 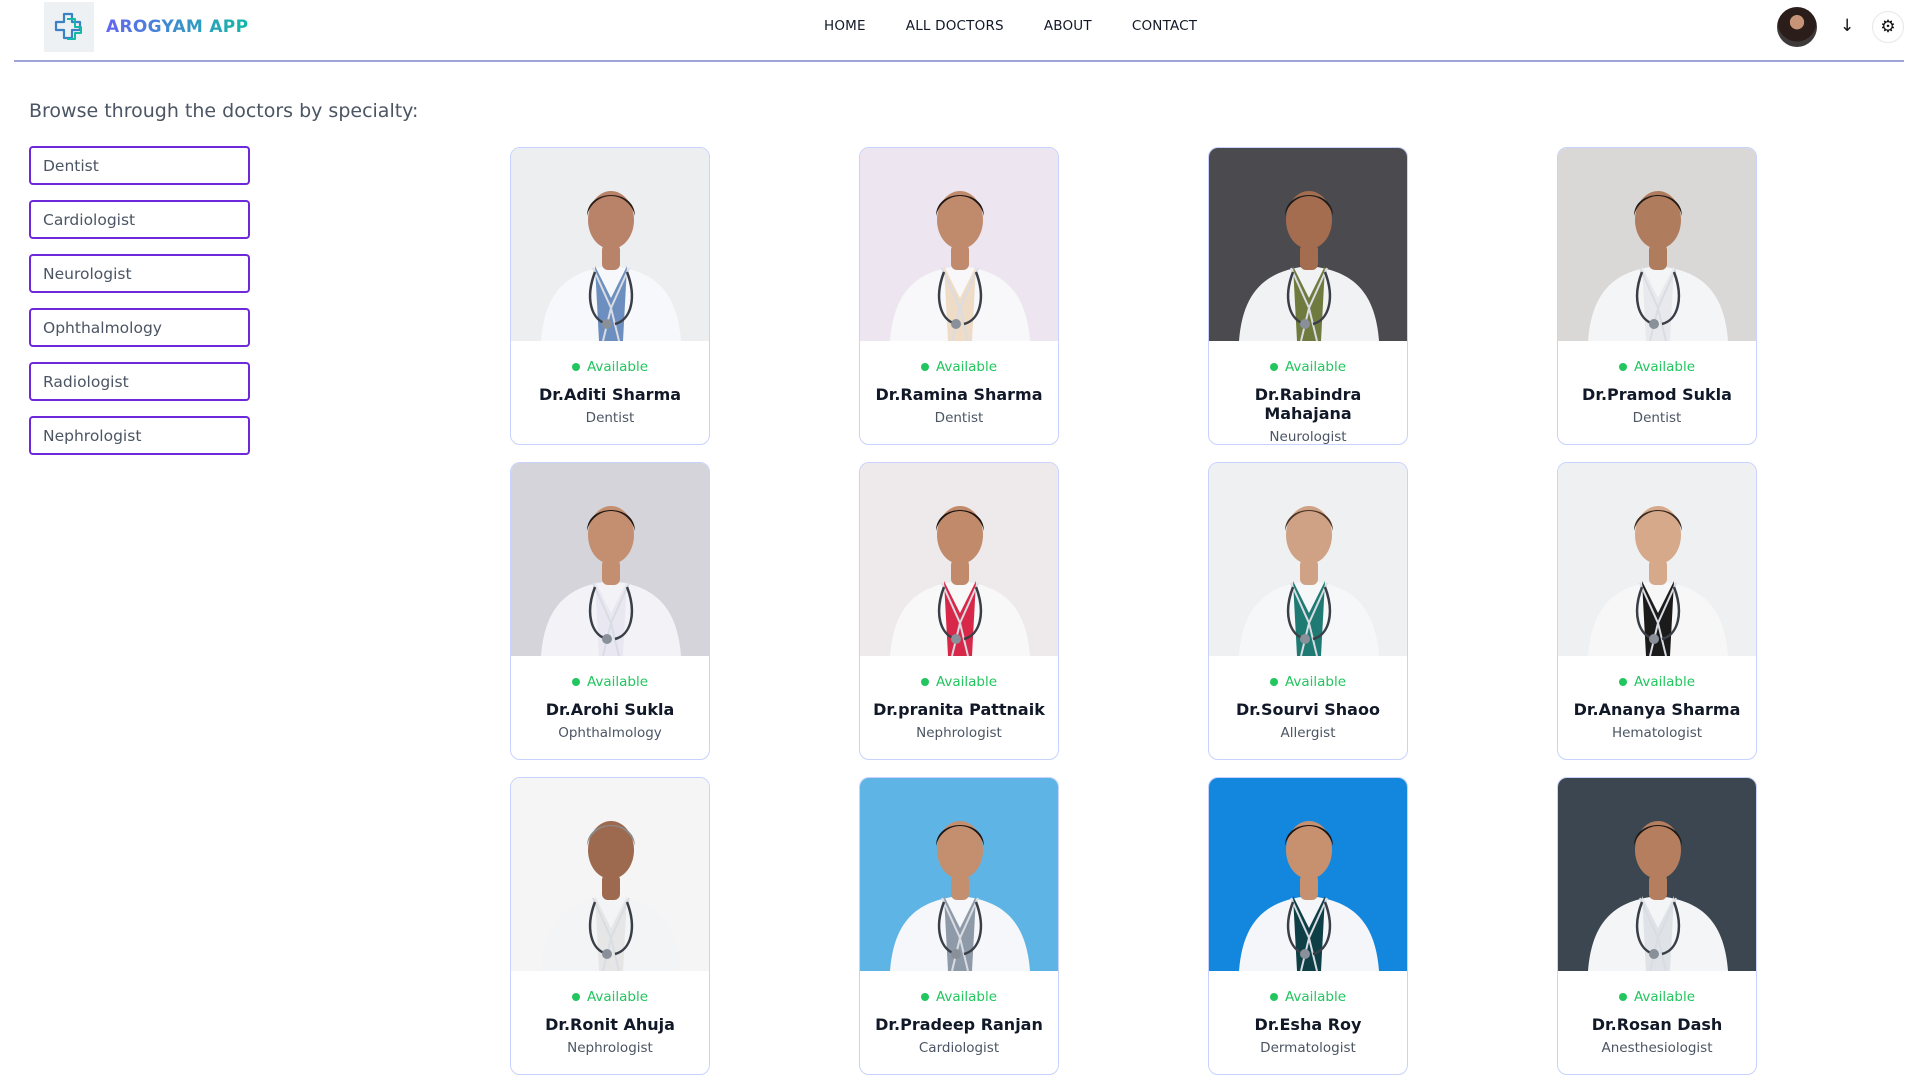 I want to click on doctor-card: Available Dr.Ronit Ahuja Nephrologist, so click(x=610, y=926).